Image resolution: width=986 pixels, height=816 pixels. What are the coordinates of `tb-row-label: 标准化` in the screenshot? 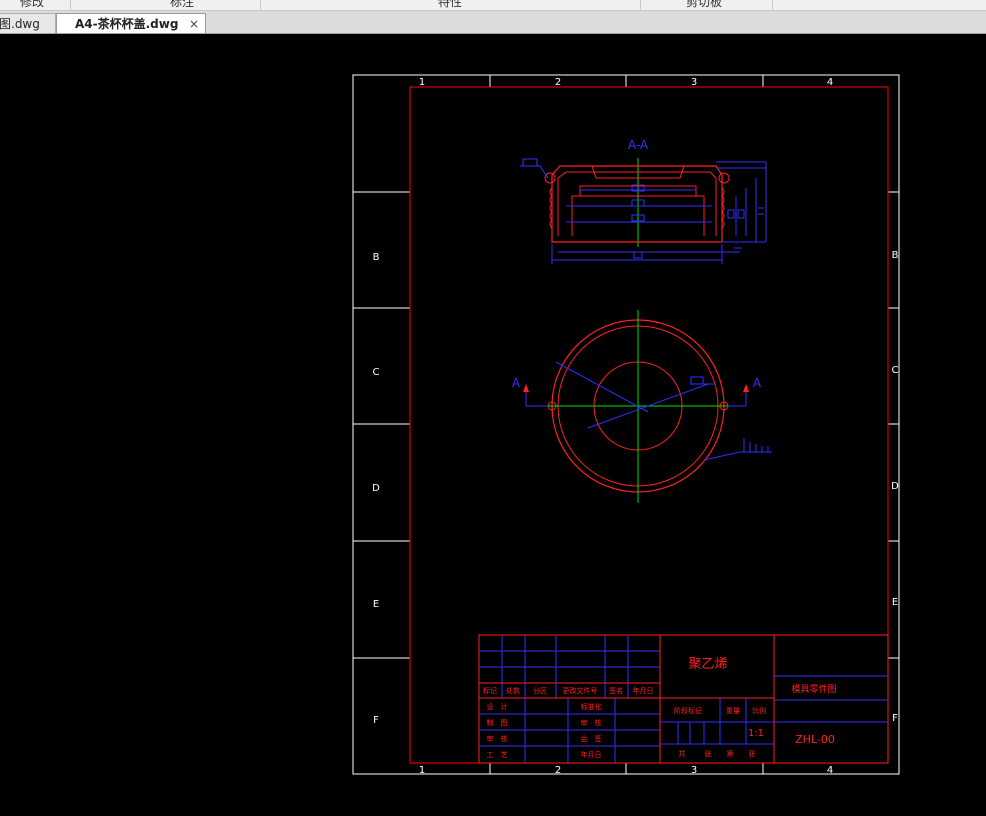 It's located at (591, 706).